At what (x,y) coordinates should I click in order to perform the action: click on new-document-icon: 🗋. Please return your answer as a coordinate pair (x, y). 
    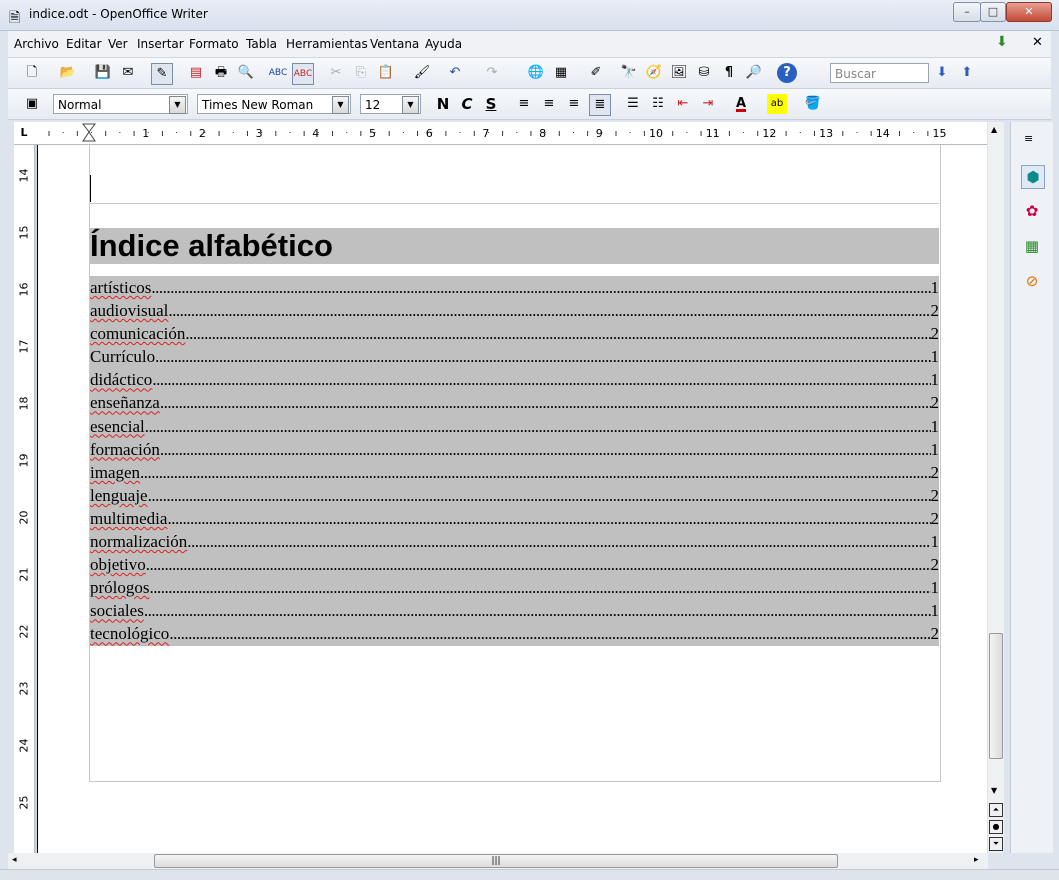
    Looking at the image, I should click on (32, 73).